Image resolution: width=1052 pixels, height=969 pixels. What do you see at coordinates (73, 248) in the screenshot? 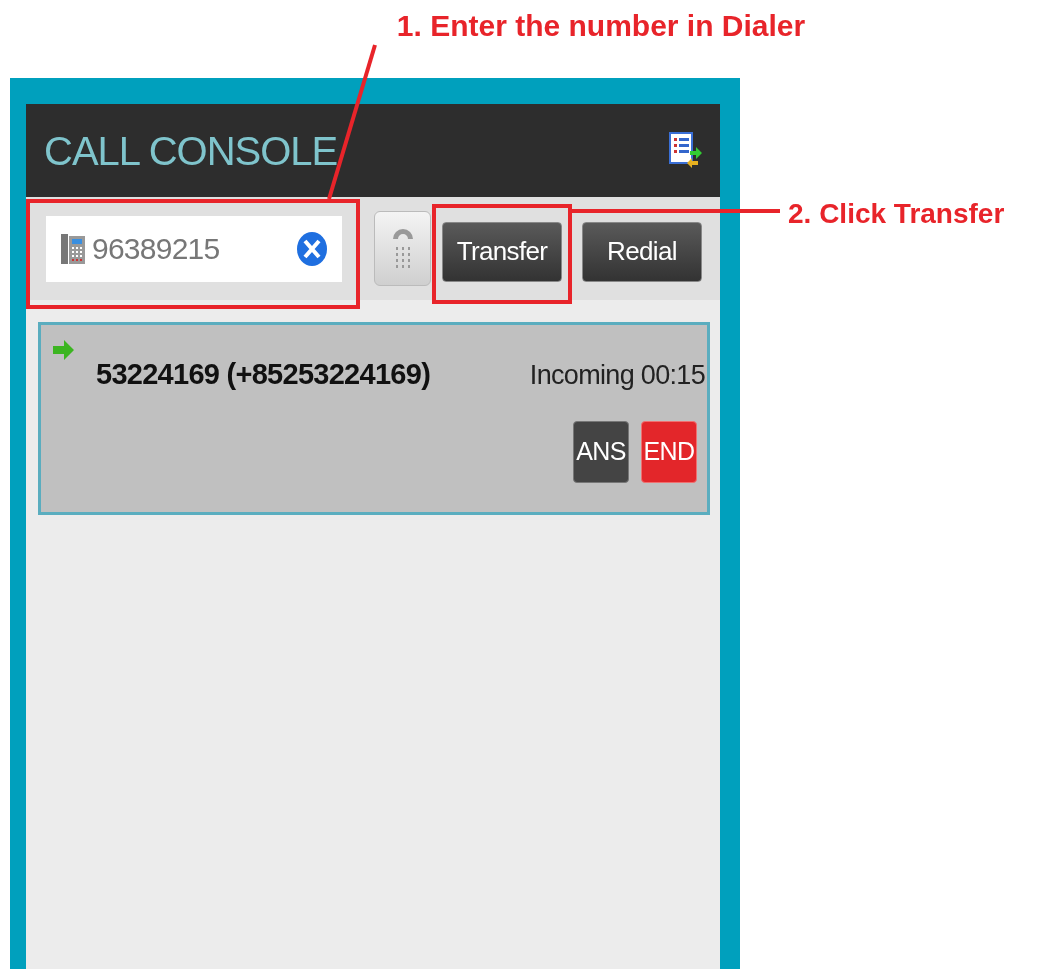
I see `desk-phone-icon` at bounding box center [73, 248].